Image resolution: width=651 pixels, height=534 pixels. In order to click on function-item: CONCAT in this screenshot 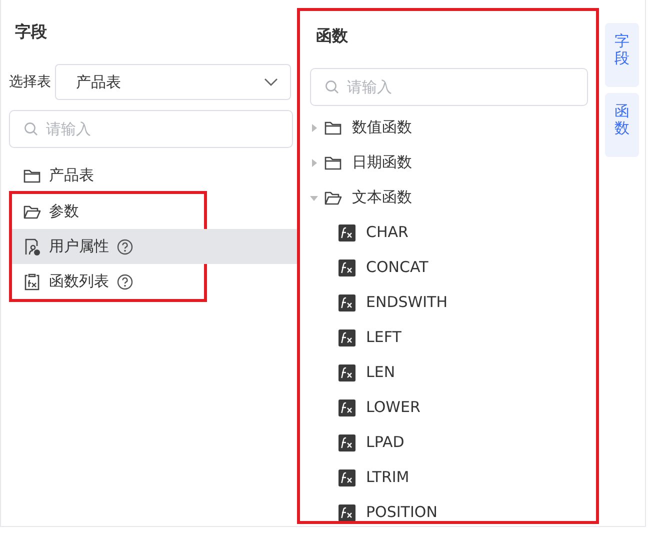, I will do `click(449, 267)`.